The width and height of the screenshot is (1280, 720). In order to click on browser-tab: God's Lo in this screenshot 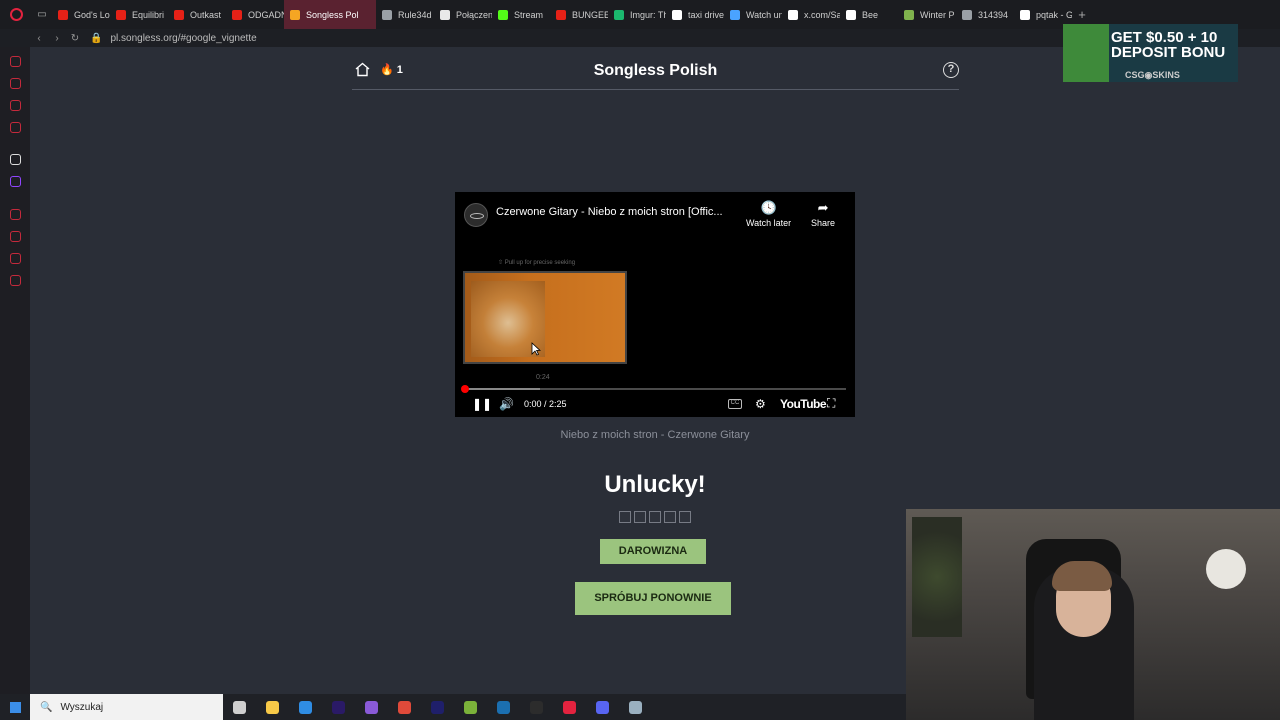, I will do `click(81, 14)`.